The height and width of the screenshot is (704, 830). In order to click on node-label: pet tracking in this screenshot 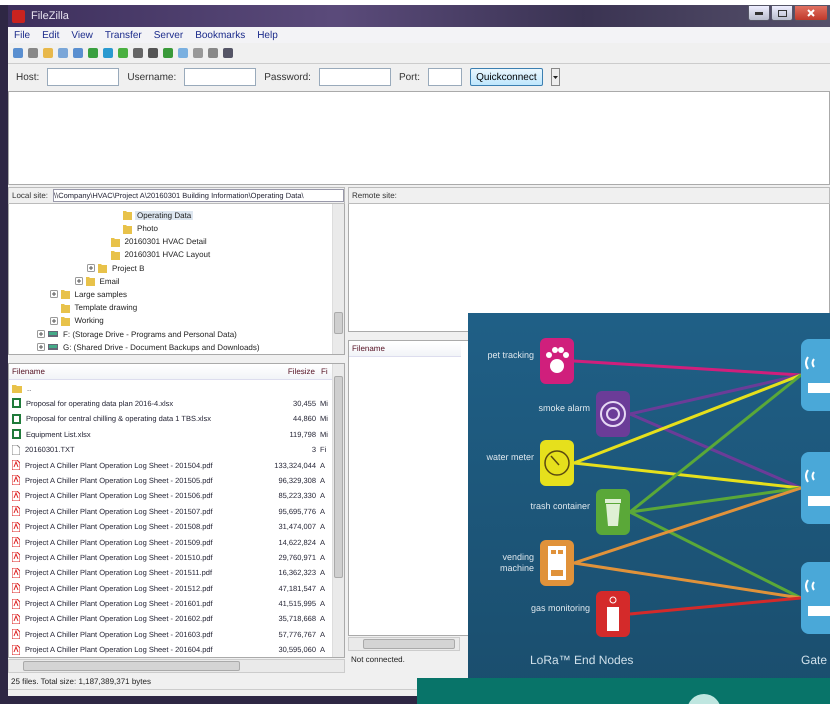, I will do `click(510, 355)`.